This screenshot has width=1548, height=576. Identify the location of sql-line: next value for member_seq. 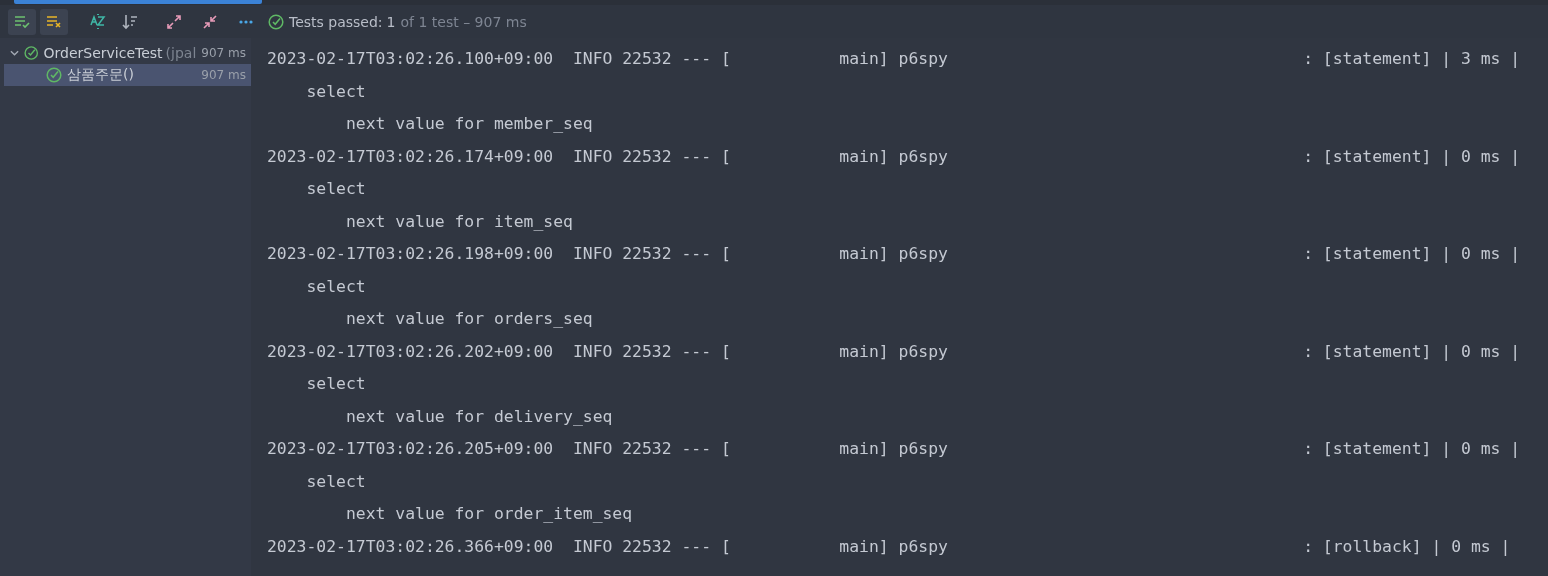
(469, 123).